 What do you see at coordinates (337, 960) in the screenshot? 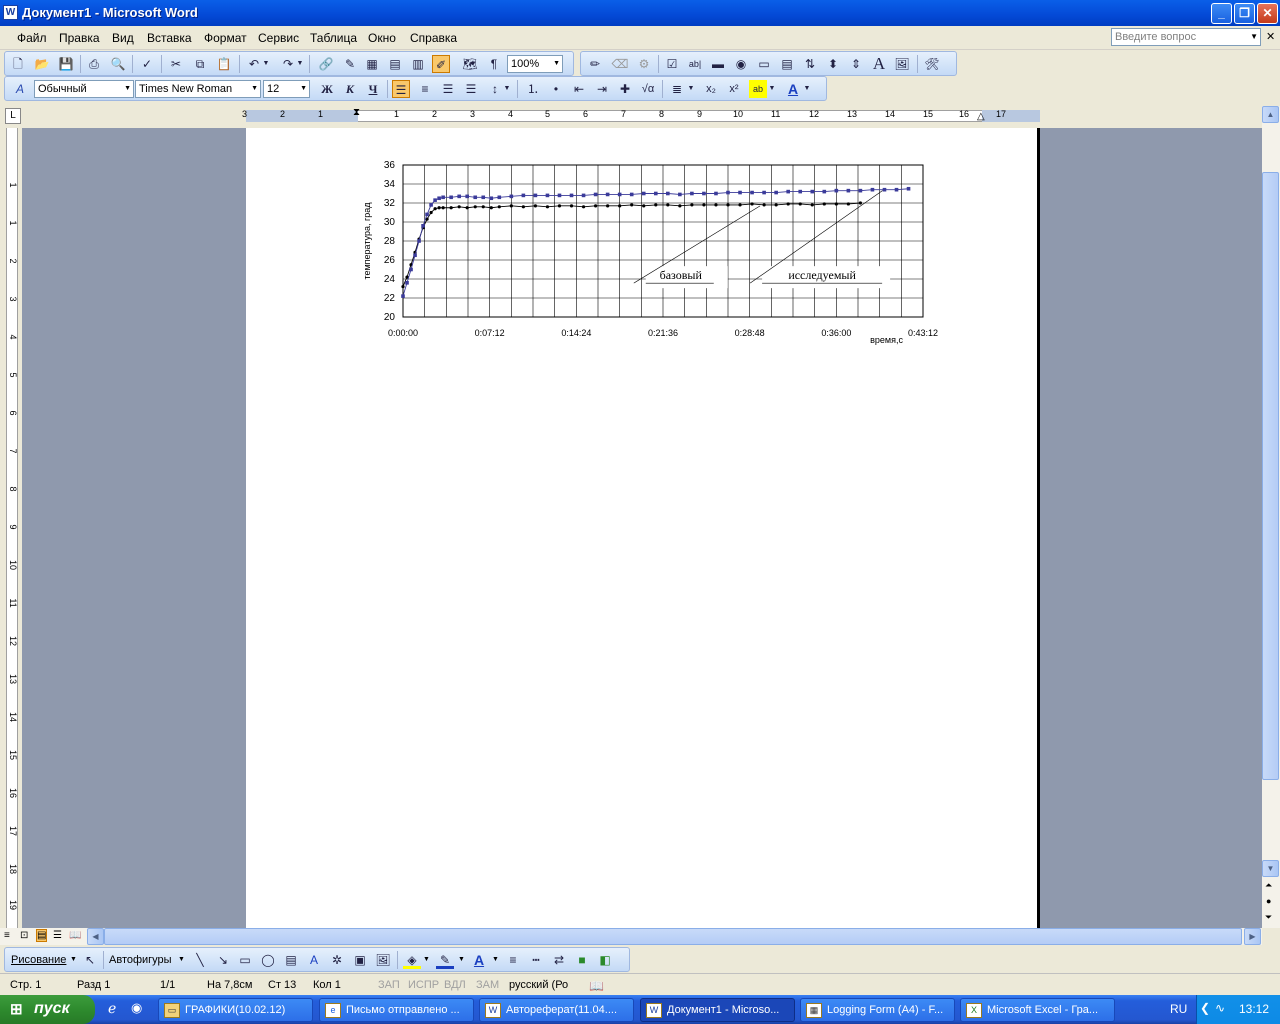
I see `diagram-icon: ✲` at bounding box center [337, 960].